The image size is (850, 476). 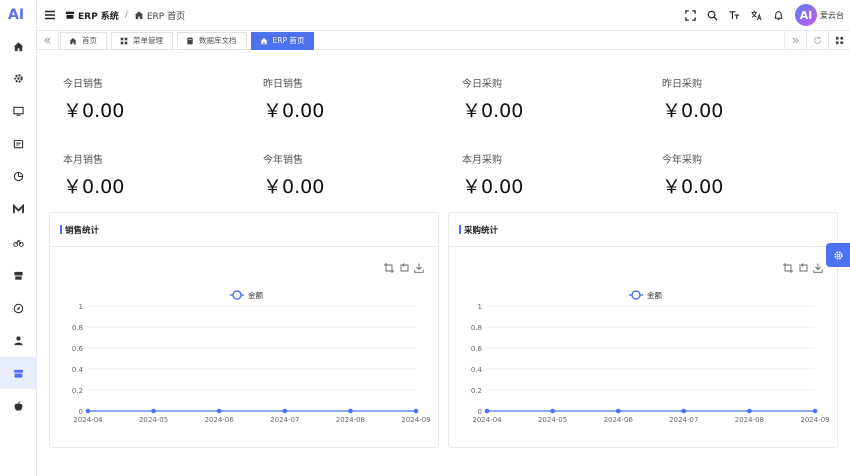 I want to click on tab-erp-home: ERP 首页, so click(x=282, y=40).